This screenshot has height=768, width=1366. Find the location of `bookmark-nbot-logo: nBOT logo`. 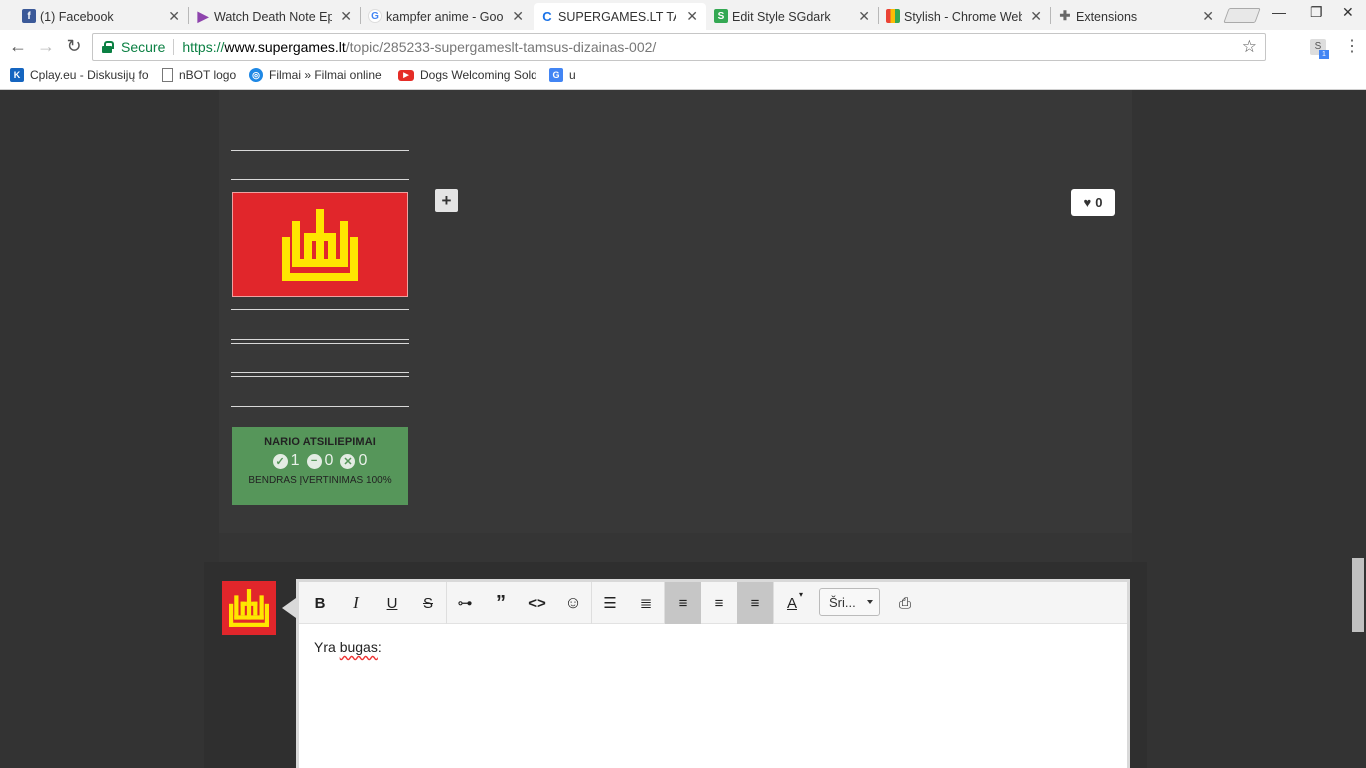

bookmark-nbot-logo: nBOT logo is located at coordinates (202, 75).